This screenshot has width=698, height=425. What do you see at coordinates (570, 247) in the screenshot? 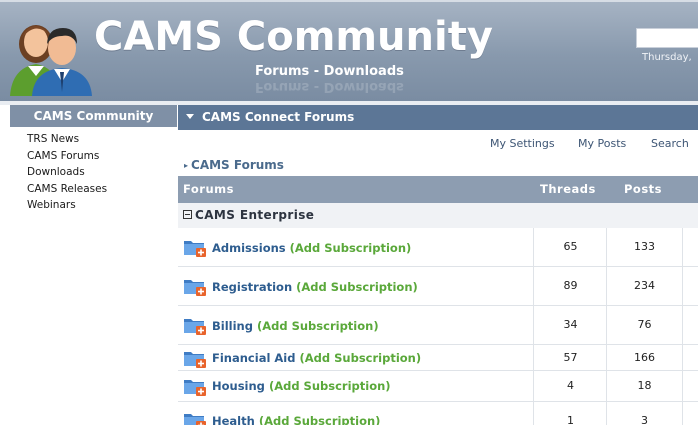
I see `thread-count: 65` at bounding box center [570, 247].